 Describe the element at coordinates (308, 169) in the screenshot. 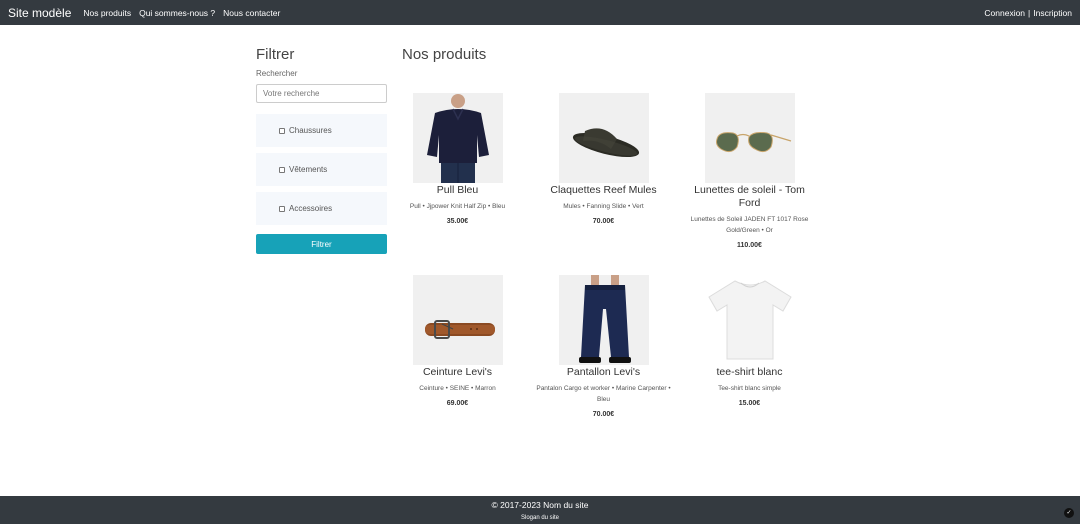

I see `category-label: Vêtements` at that location.